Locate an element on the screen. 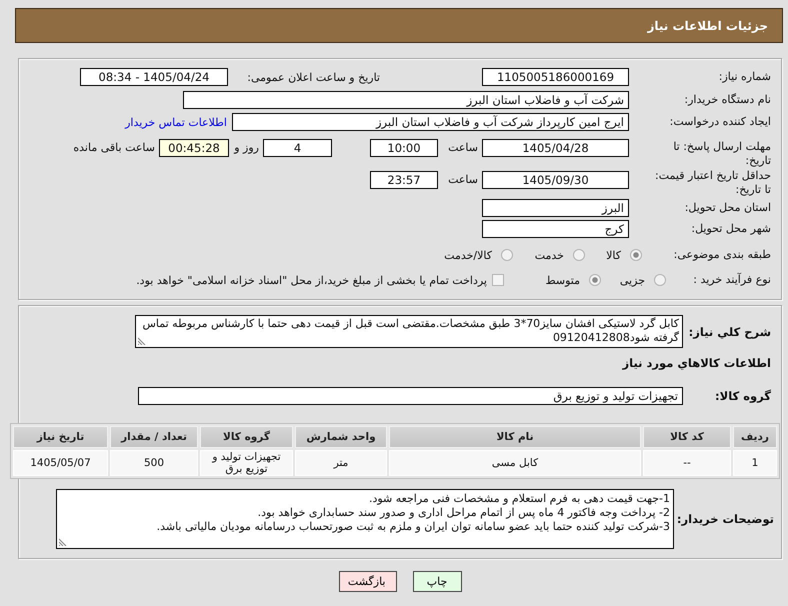 The height and width of the screenshot is (606, 788). reply-date-field: 1405/04/28 is located at coordinates (555, 148).